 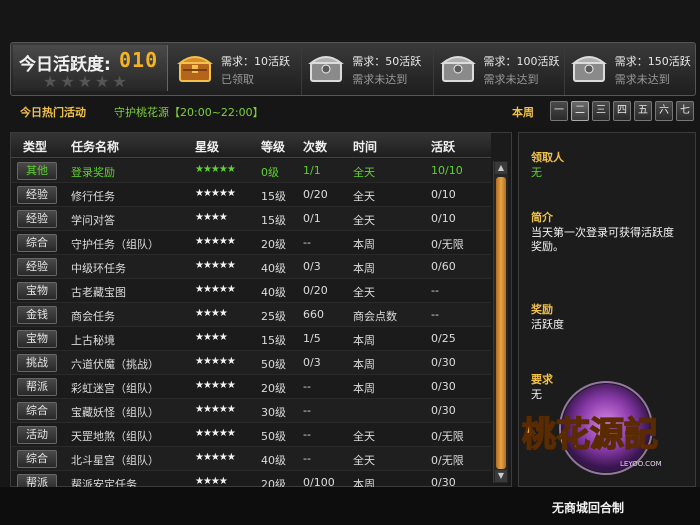 I want to click on task-level: 40级, so click(x=273, y=268).